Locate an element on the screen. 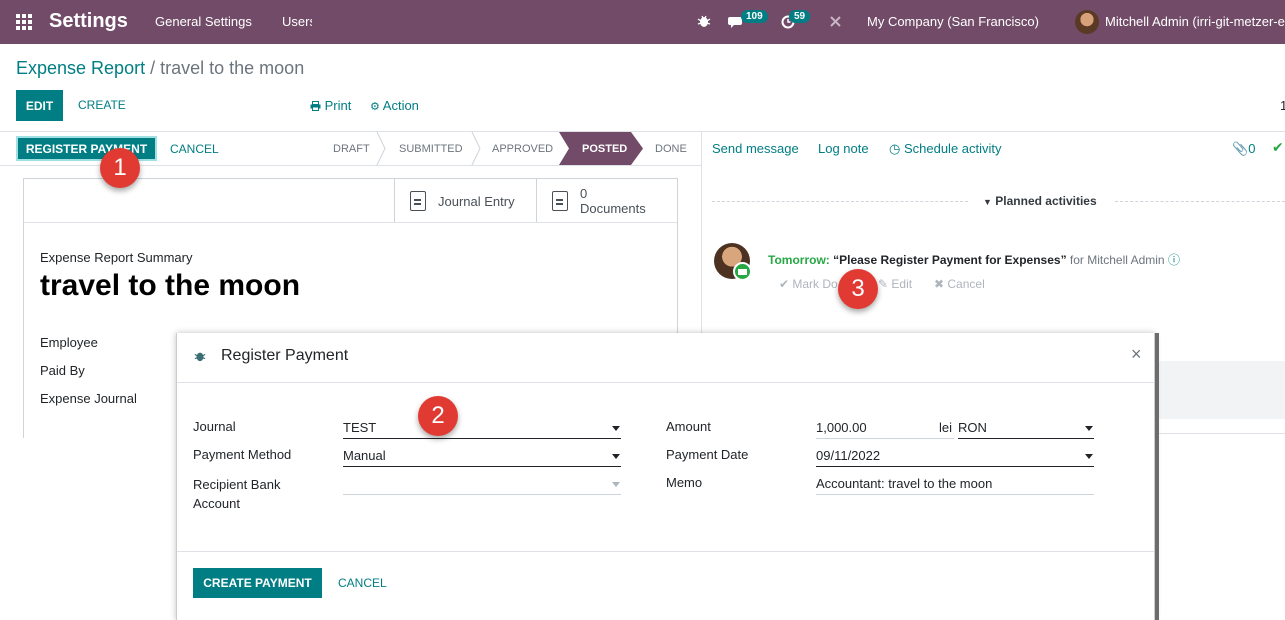  create-payment-button: CREATE PAYMENT is located at coordinates (257, 583).